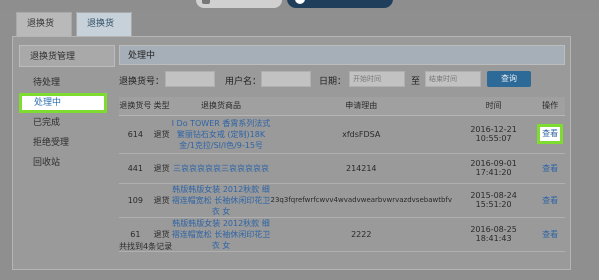 This screenshot has width=599, height=280. What do you see at coordinates (333, 82) in the screenshot?
I see `date-label: 日期：` at bounding box center [333, 82].